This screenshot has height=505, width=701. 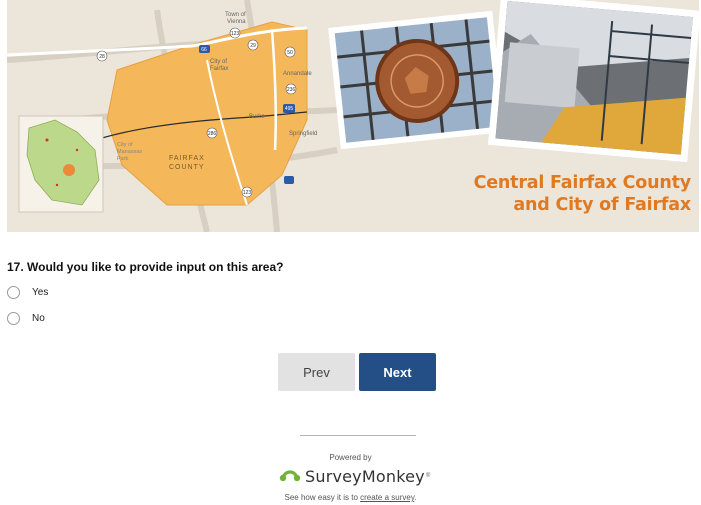 What do you see at coordinates (129, 152) in the screenshot?
I see `svg-text: Manassas` at bounding box center [129, 152].